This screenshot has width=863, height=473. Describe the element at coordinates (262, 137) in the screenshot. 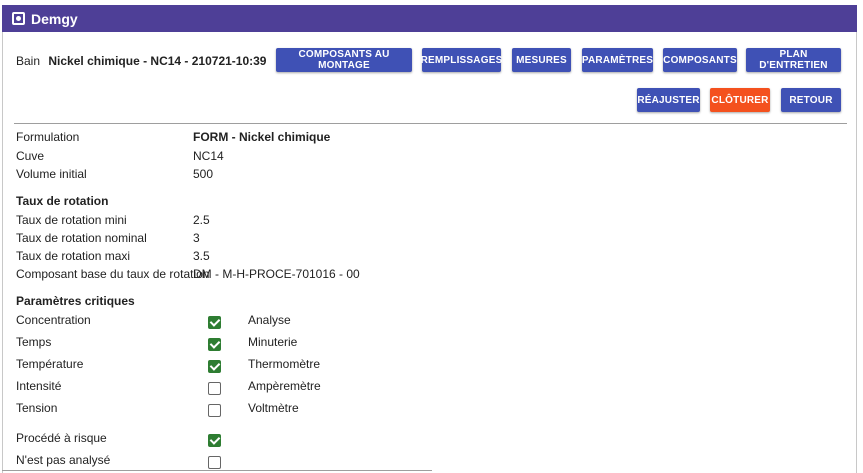

I see `formulation-value: FORM - Nickel chimique` at that location.